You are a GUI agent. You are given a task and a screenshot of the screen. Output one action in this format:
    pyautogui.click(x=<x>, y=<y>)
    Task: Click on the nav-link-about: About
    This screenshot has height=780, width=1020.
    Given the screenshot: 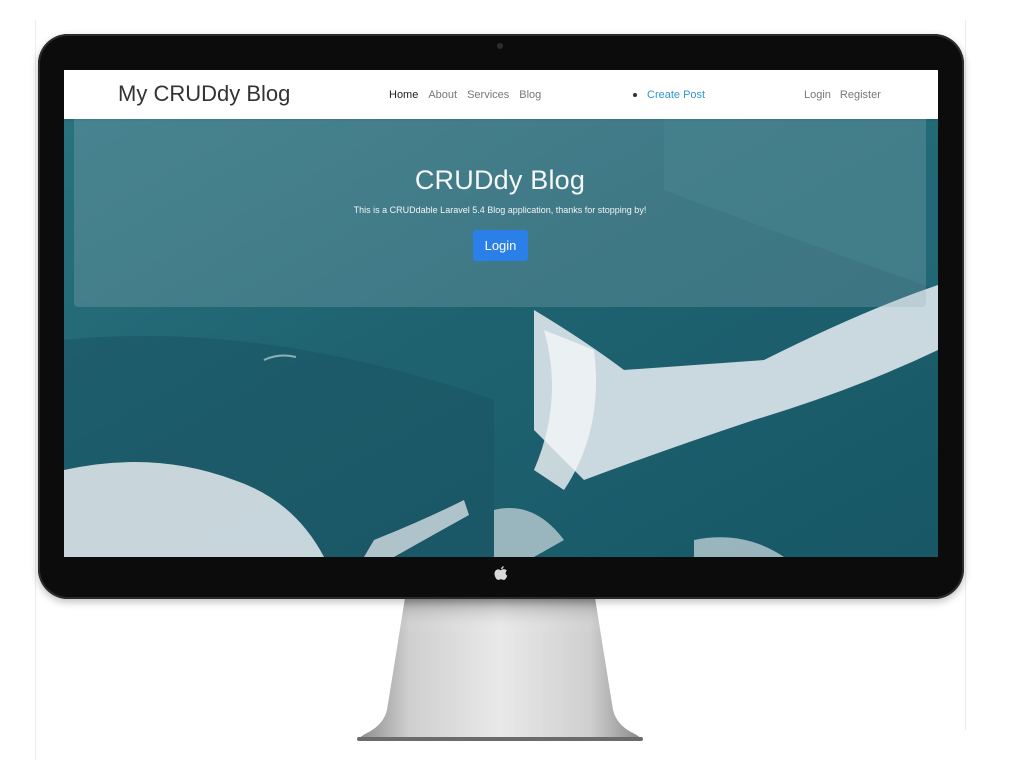 What is the action you would take?
    pyautogui.click(x=442, y=95)
    